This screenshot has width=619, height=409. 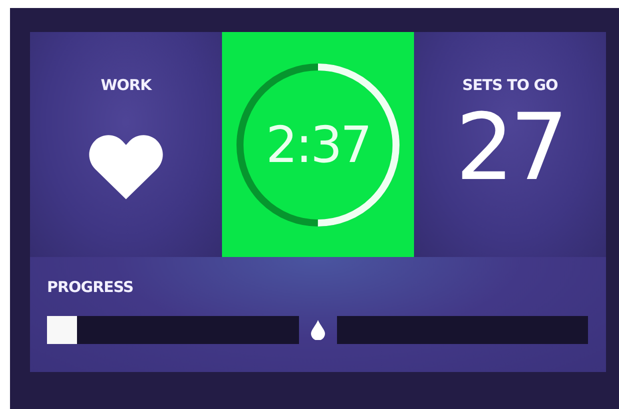 I want to click on timer-time: 2:37, so click(x=318, y=145).